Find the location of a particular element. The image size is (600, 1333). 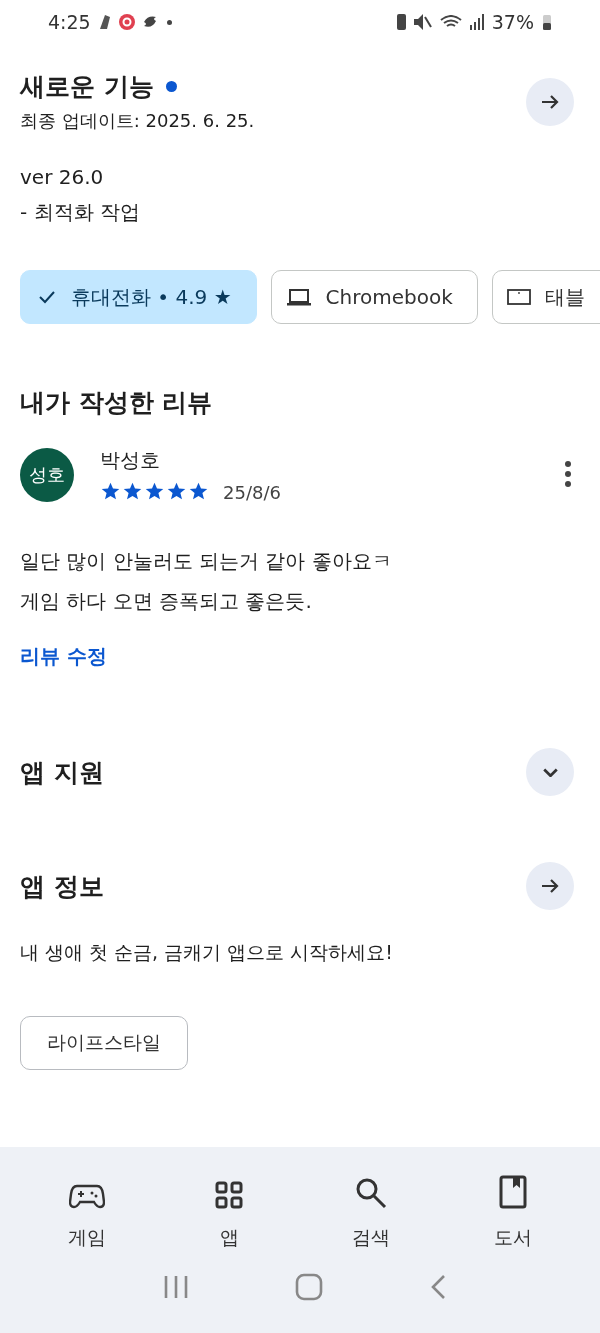

nav-item: 검색 is located at coordinates (371, 1209).